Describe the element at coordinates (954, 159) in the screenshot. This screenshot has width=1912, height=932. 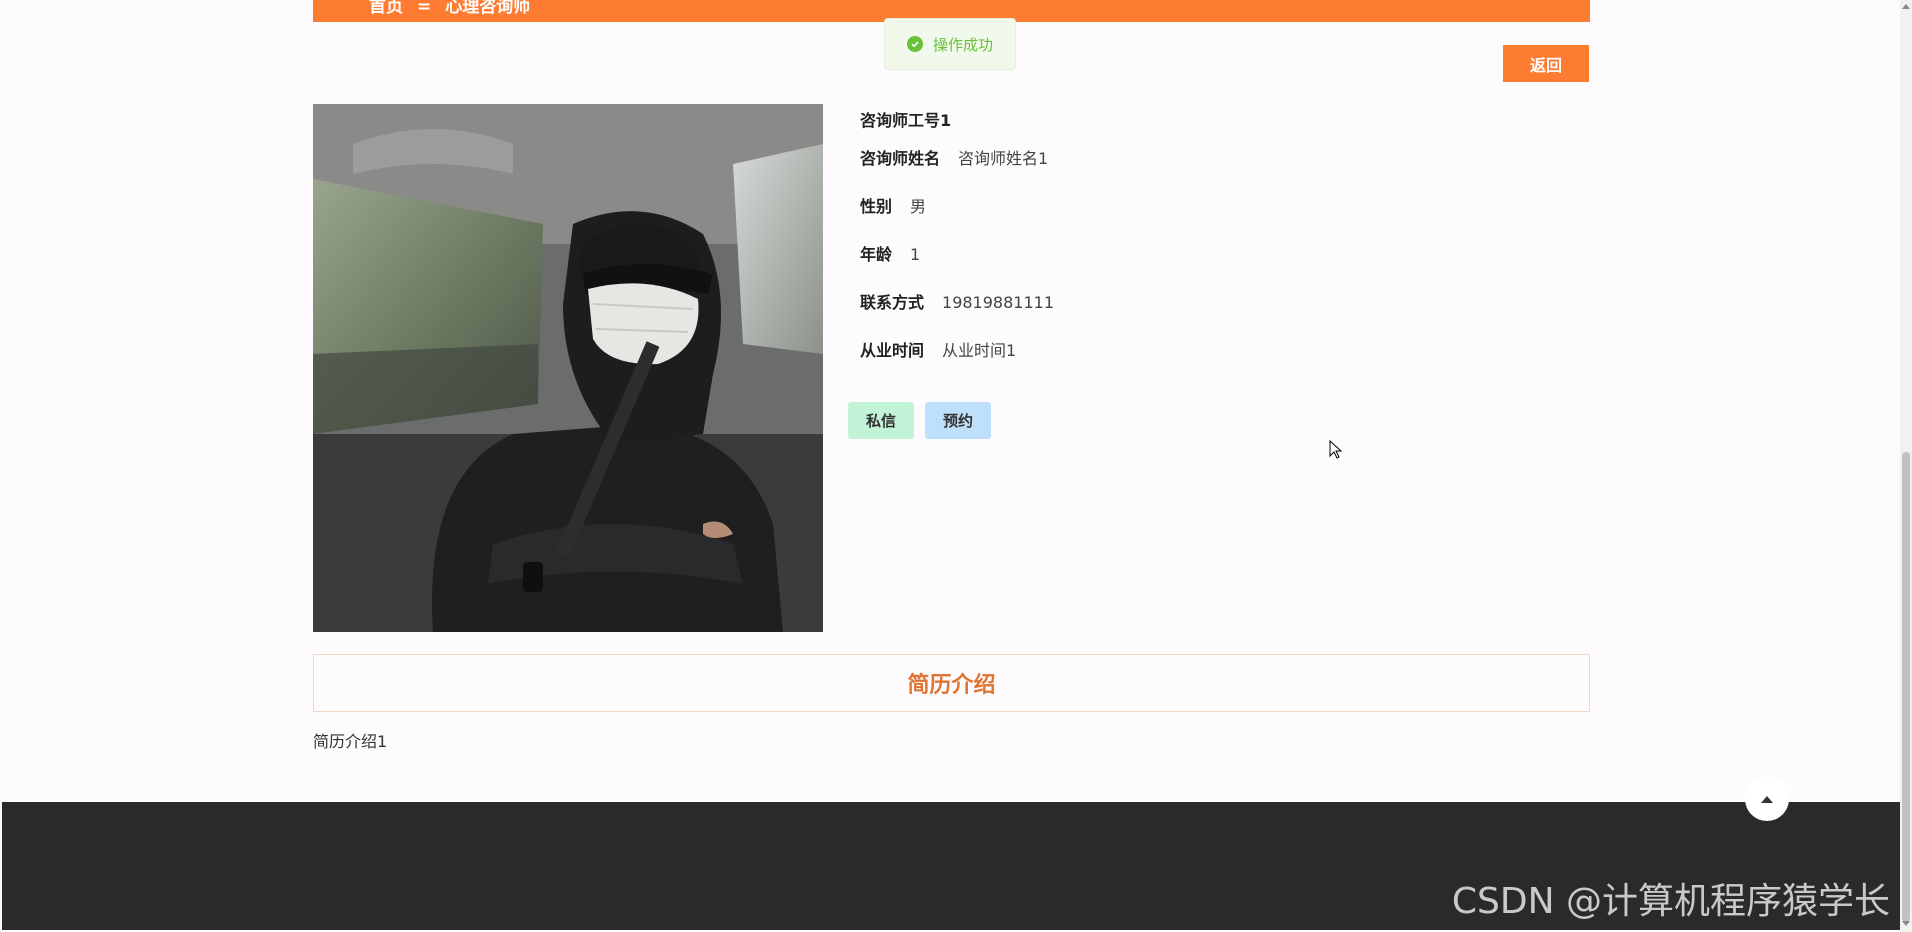
I see `field-name: 咨询师姓名 咨询师姓名1` at that location.